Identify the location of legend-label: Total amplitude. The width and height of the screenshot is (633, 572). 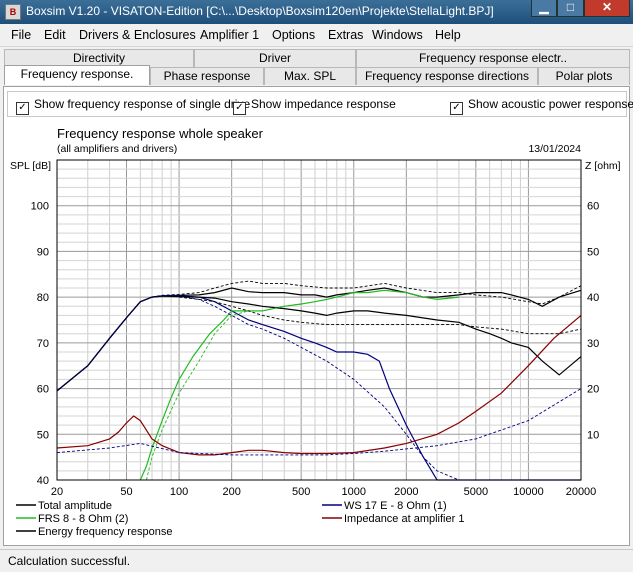
(75, 506).